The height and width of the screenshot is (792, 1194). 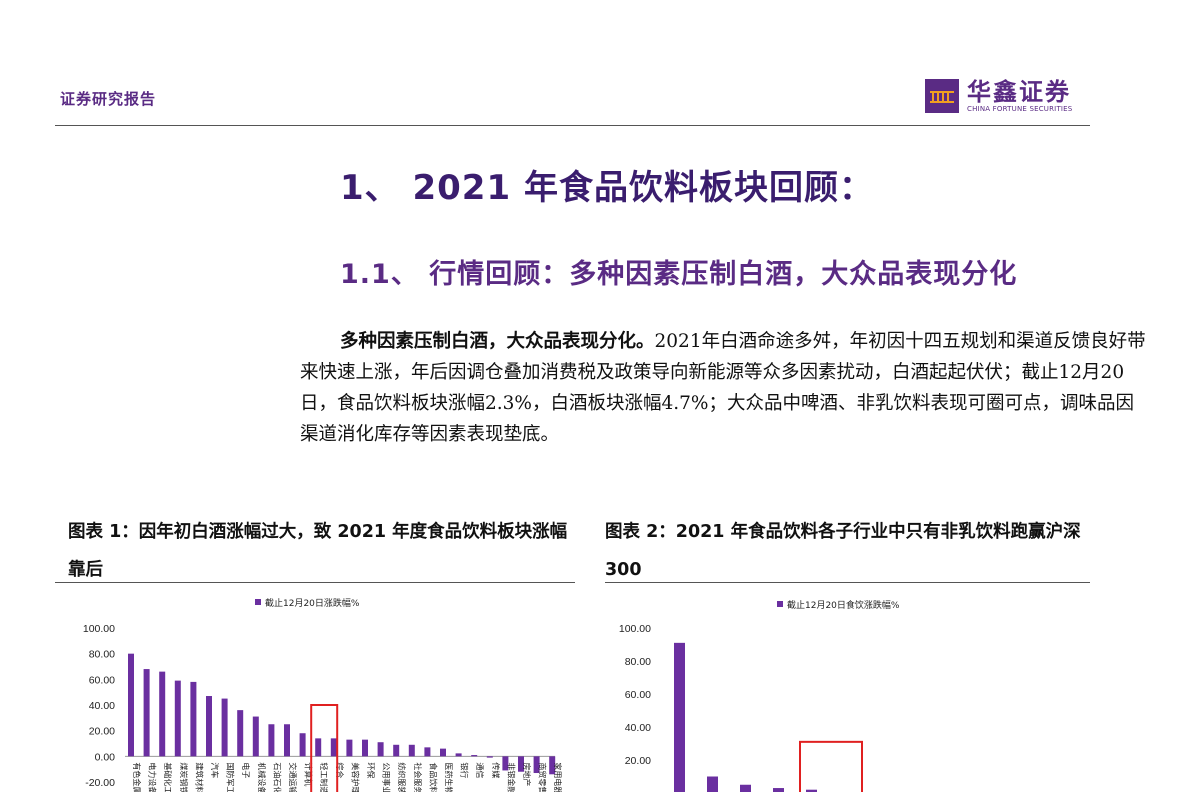 I want to click on chart-1-category-label: 轻工制造, so click(x=324, y=777).